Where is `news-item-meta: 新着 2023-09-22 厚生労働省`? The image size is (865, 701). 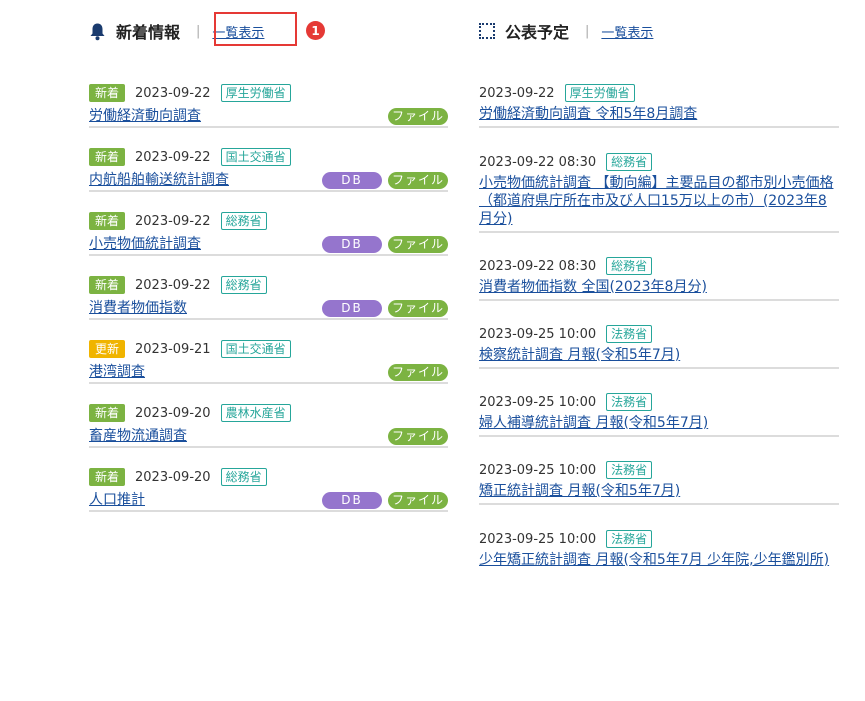
news-item-meta: 新着 2023-09-22 厚生労働省 is located at coordinates (190, 93).